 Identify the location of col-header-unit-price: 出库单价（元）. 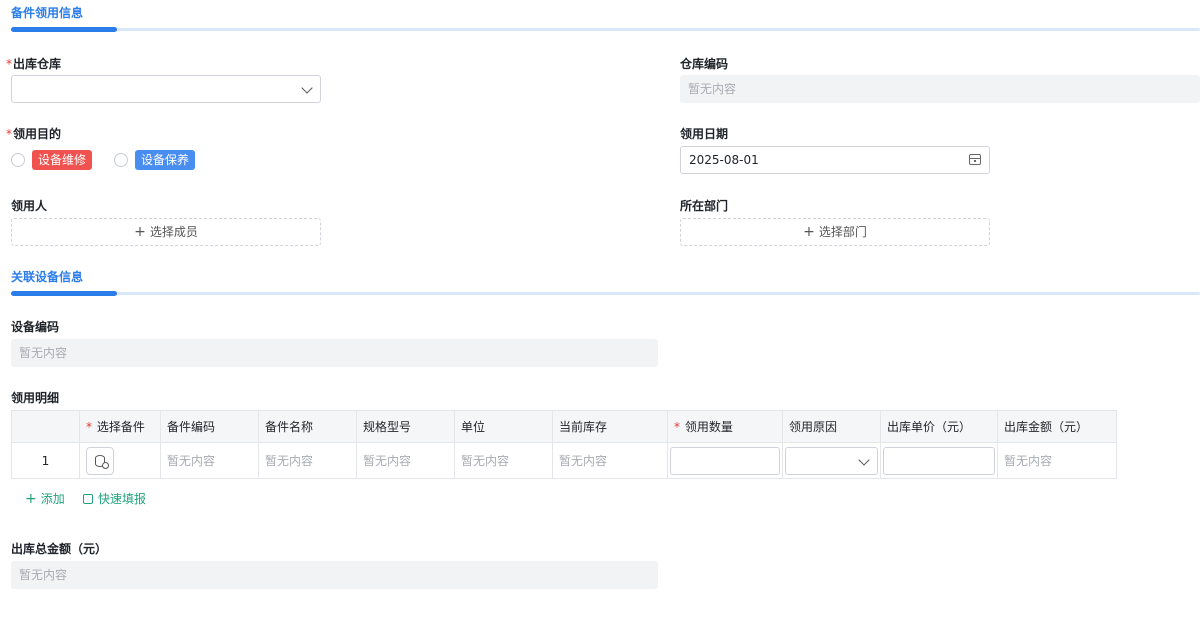
(939, 426).